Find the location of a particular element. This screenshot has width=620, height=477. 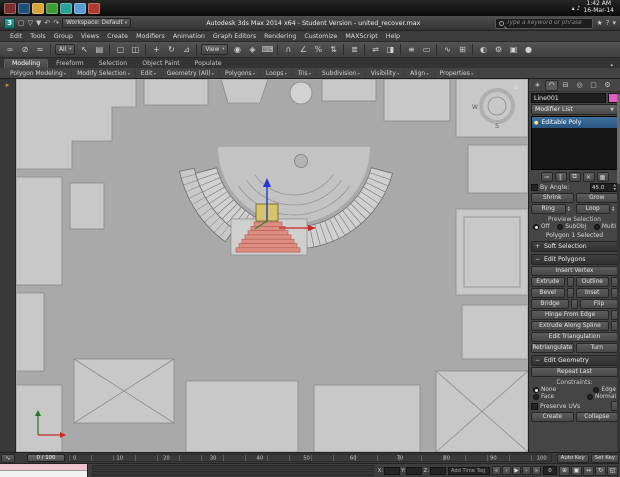

create-button: Create is located at coordinates (552, 417).